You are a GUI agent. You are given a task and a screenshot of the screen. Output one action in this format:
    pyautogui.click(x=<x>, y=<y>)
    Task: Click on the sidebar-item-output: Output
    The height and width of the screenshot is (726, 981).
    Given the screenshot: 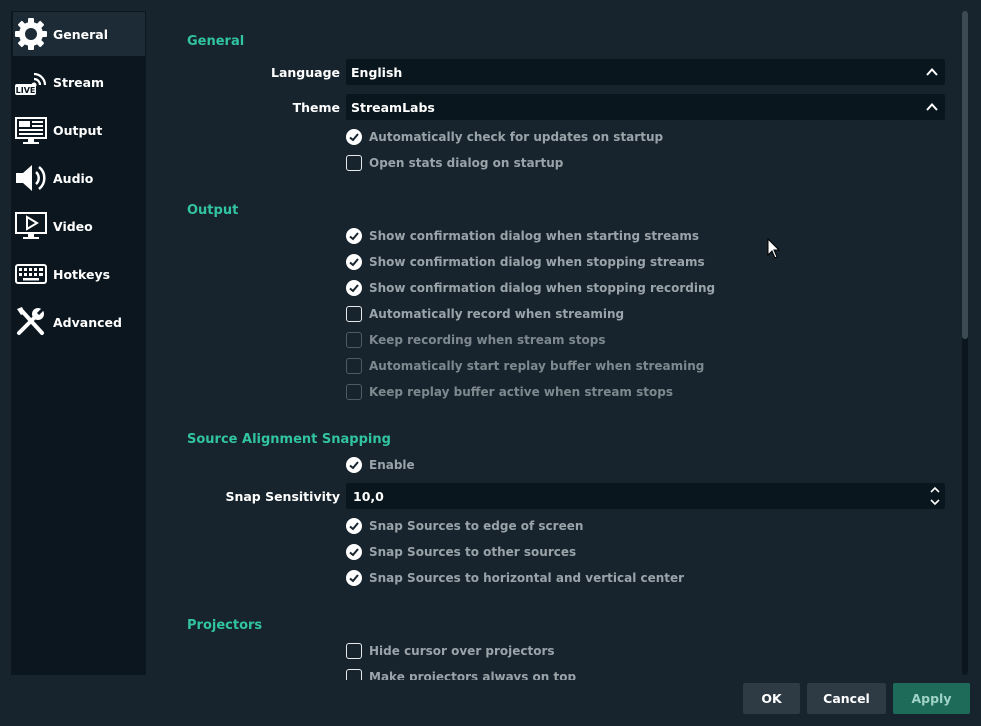 What is the action you would take?
    pyautogui.click(x=79, y=130)
    